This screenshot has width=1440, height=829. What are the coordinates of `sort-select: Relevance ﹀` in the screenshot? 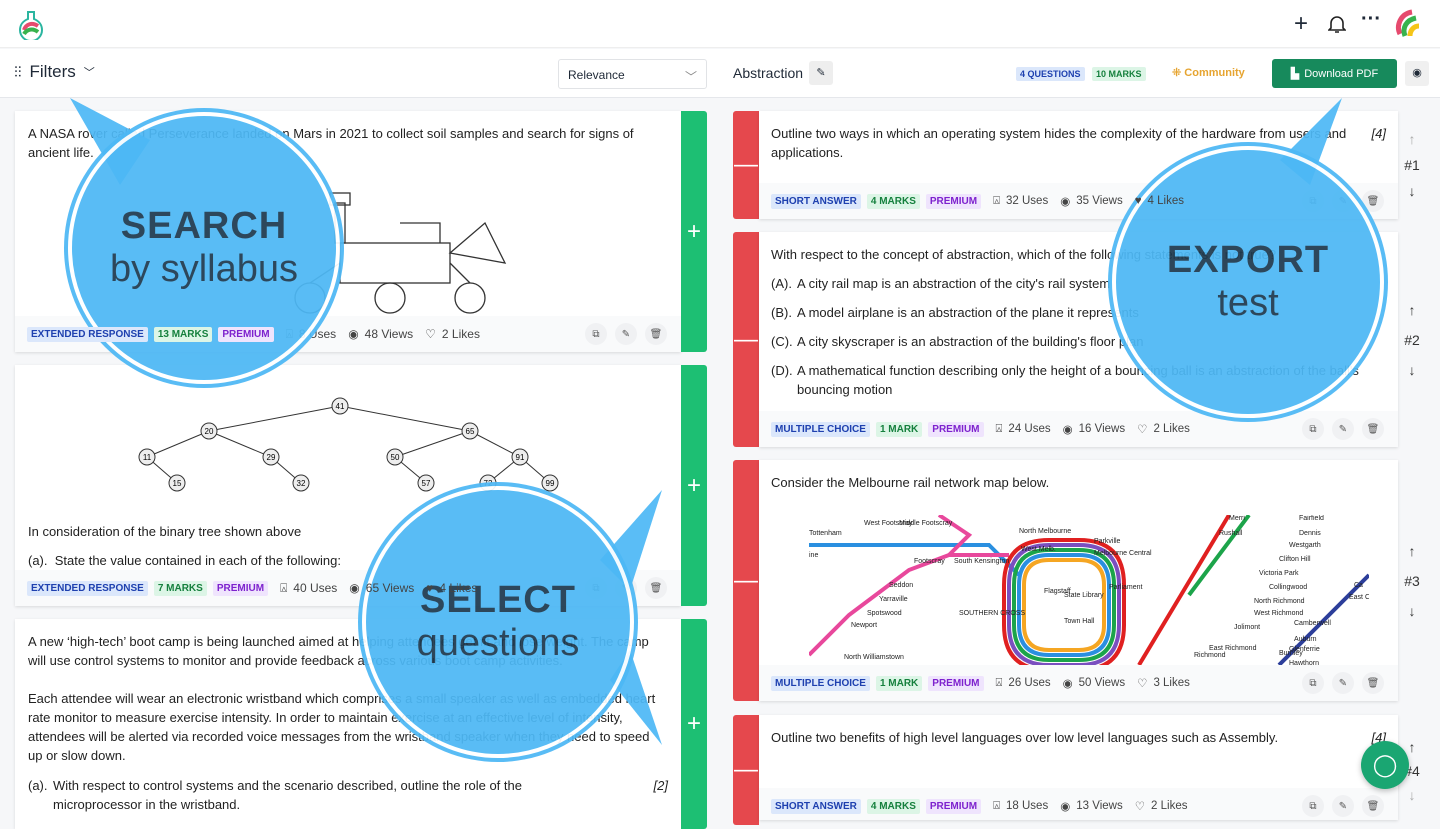 It's located at (632, 74).